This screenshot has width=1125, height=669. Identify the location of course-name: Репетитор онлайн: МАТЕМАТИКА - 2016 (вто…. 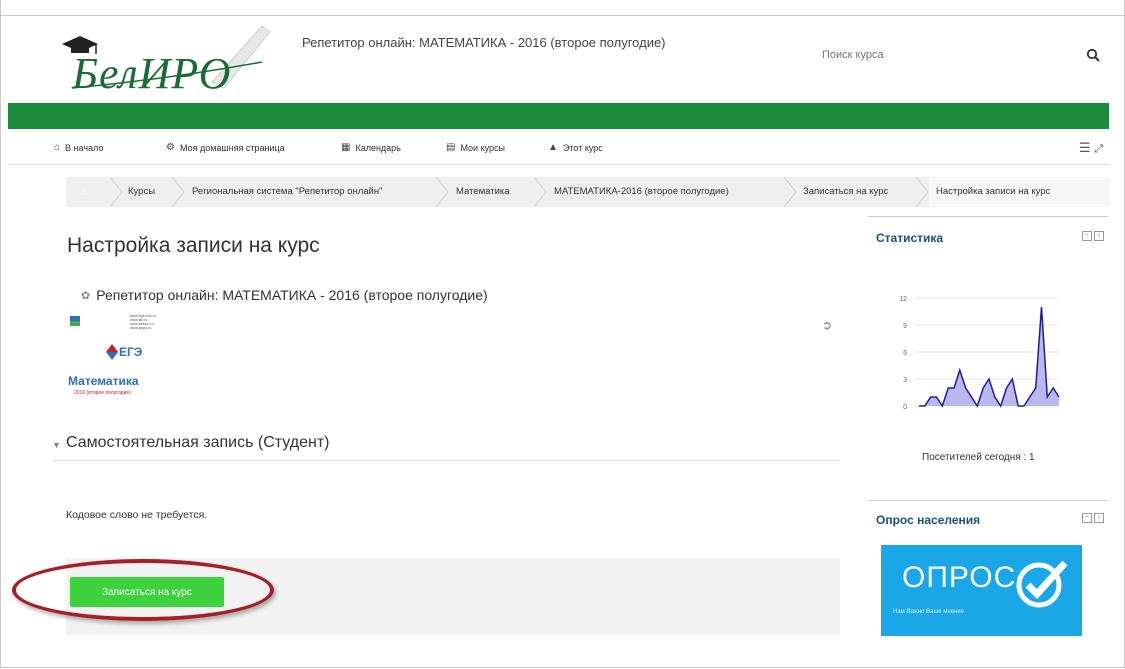
(292, 295).